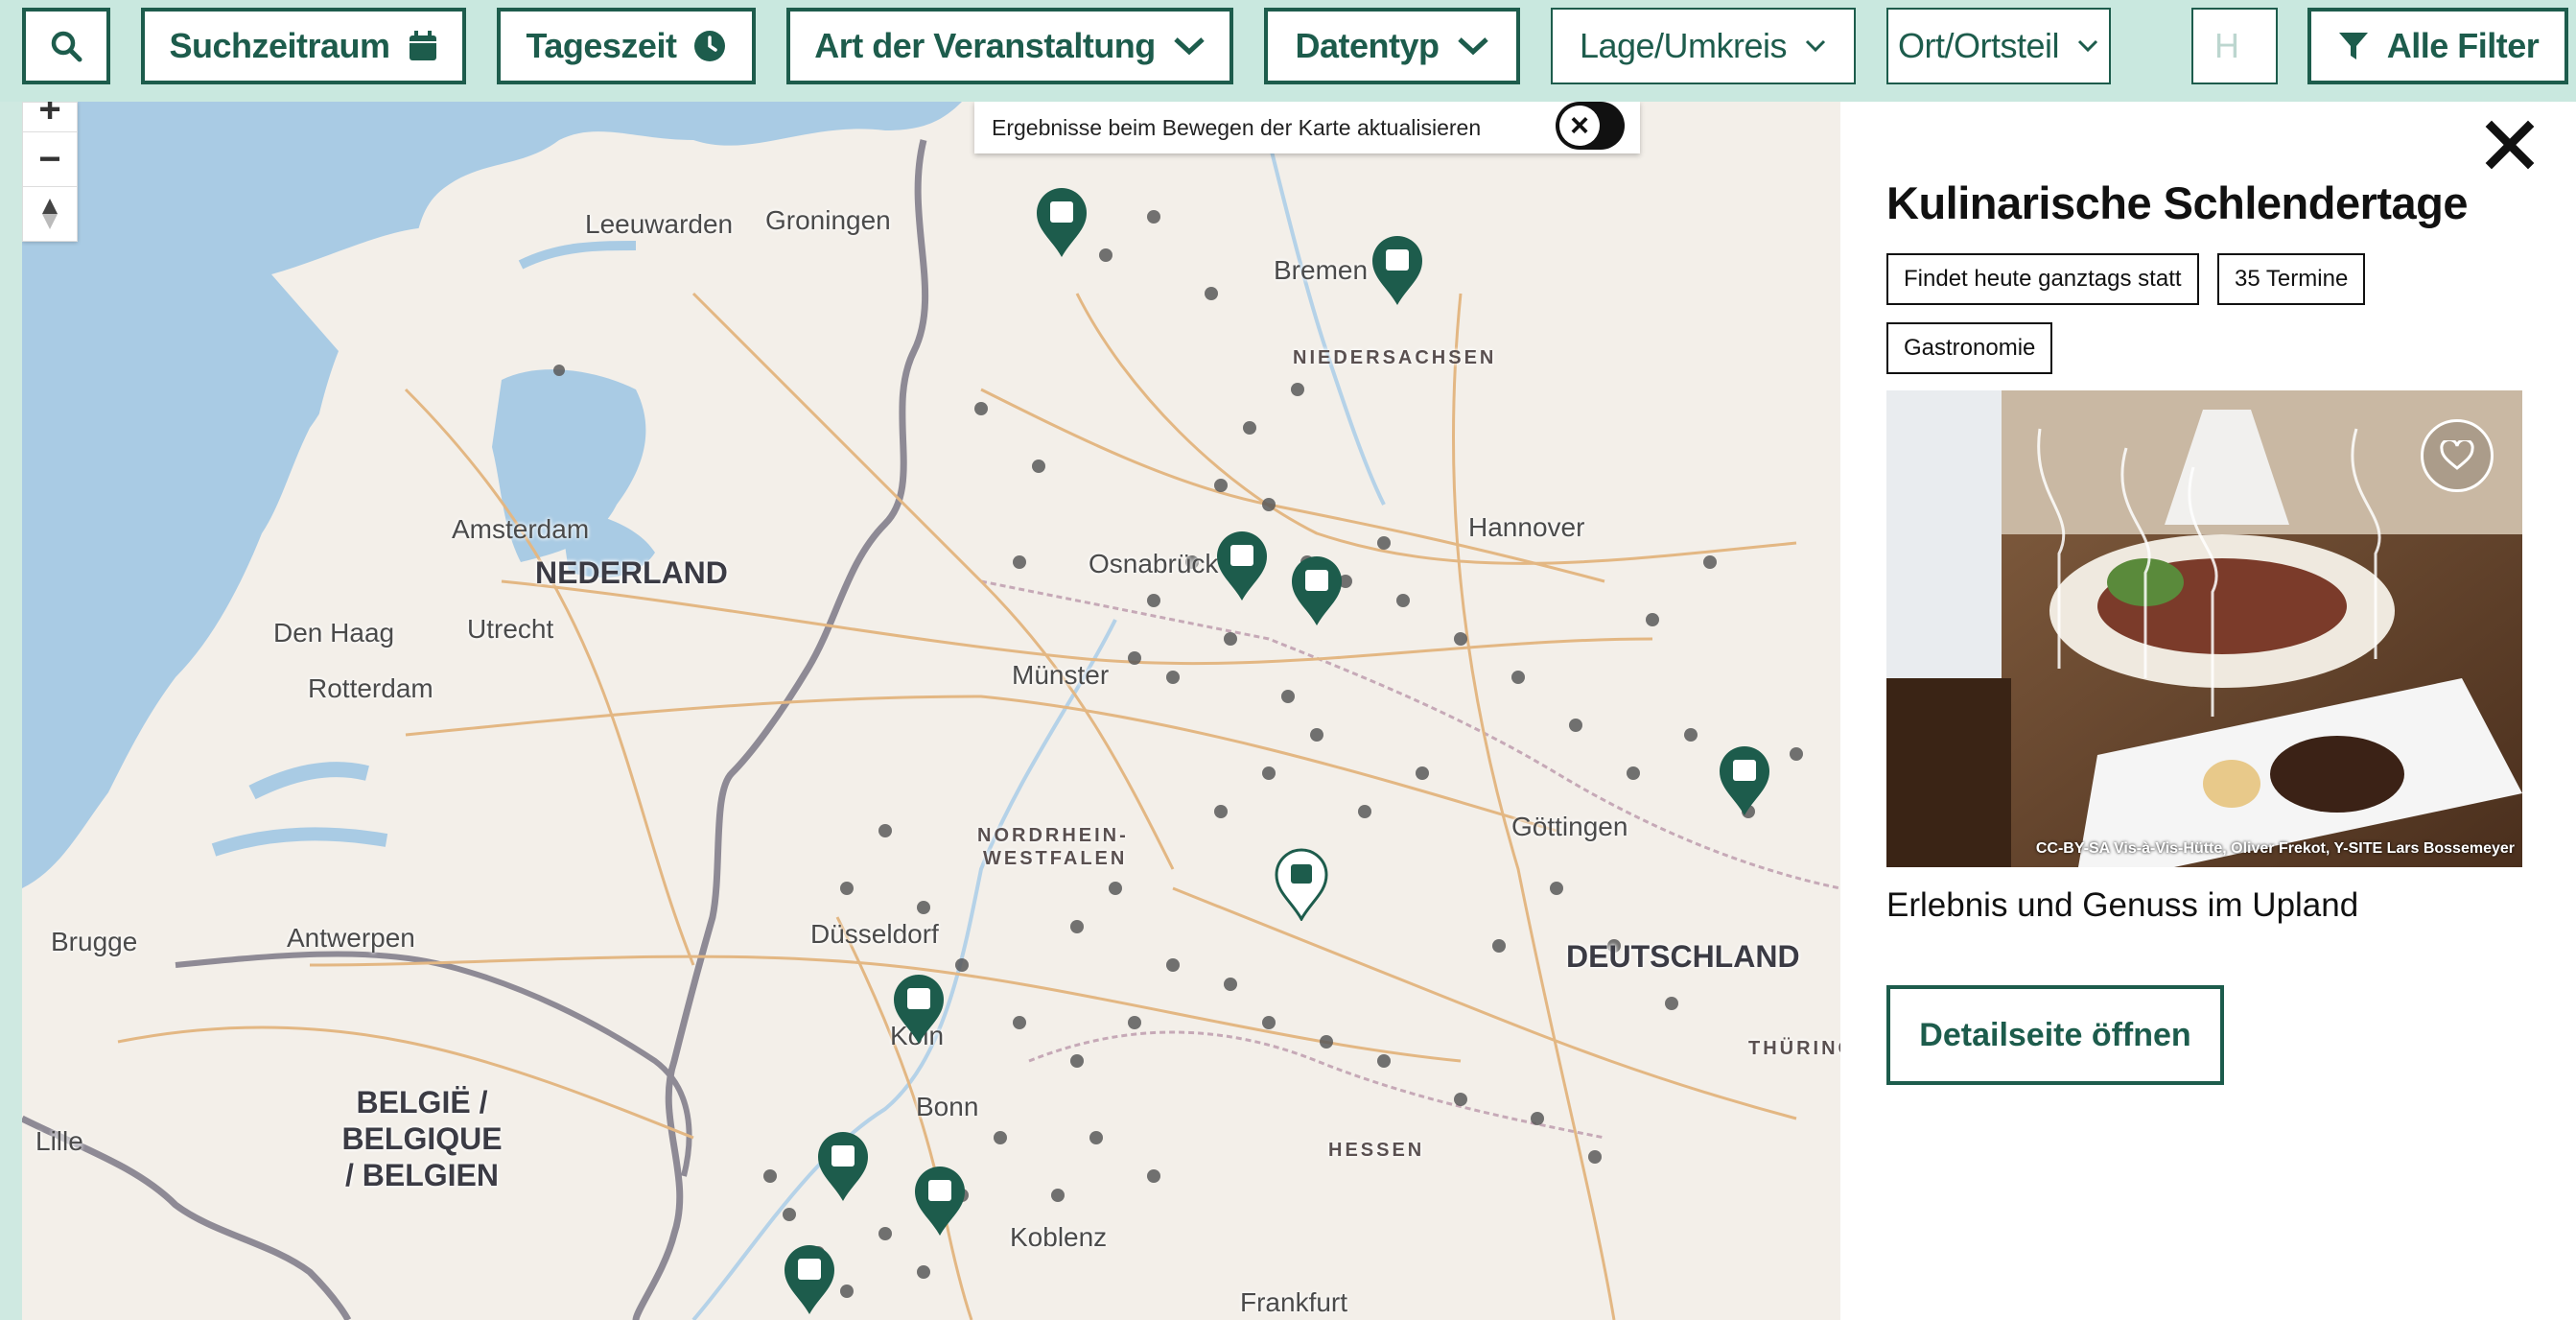 The height and width of the screenshot is (1320, 2576). Describe the element at coordinates (601, 45) in the screenshot. I see `filter-label: Tageszeit` at that location.